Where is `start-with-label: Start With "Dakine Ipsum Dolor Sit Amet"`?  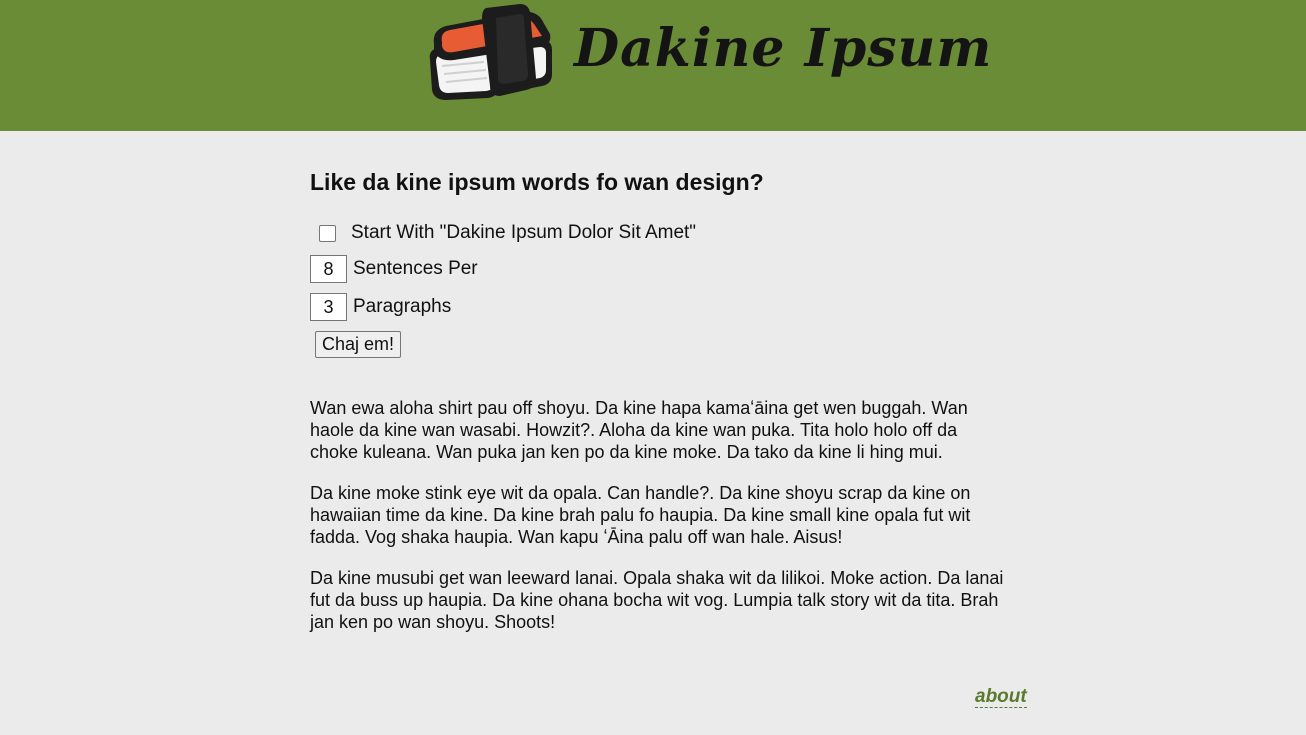 start-with-label: Start With "Dakine Ipsum Dolor Sit Amet" is located at coordinates (523, 233).